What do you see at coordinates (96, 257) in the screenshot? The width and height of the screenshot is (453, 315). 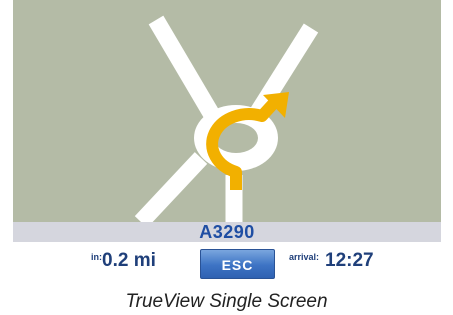 I see `distance-label: in:` at bounding box center [96, 257].